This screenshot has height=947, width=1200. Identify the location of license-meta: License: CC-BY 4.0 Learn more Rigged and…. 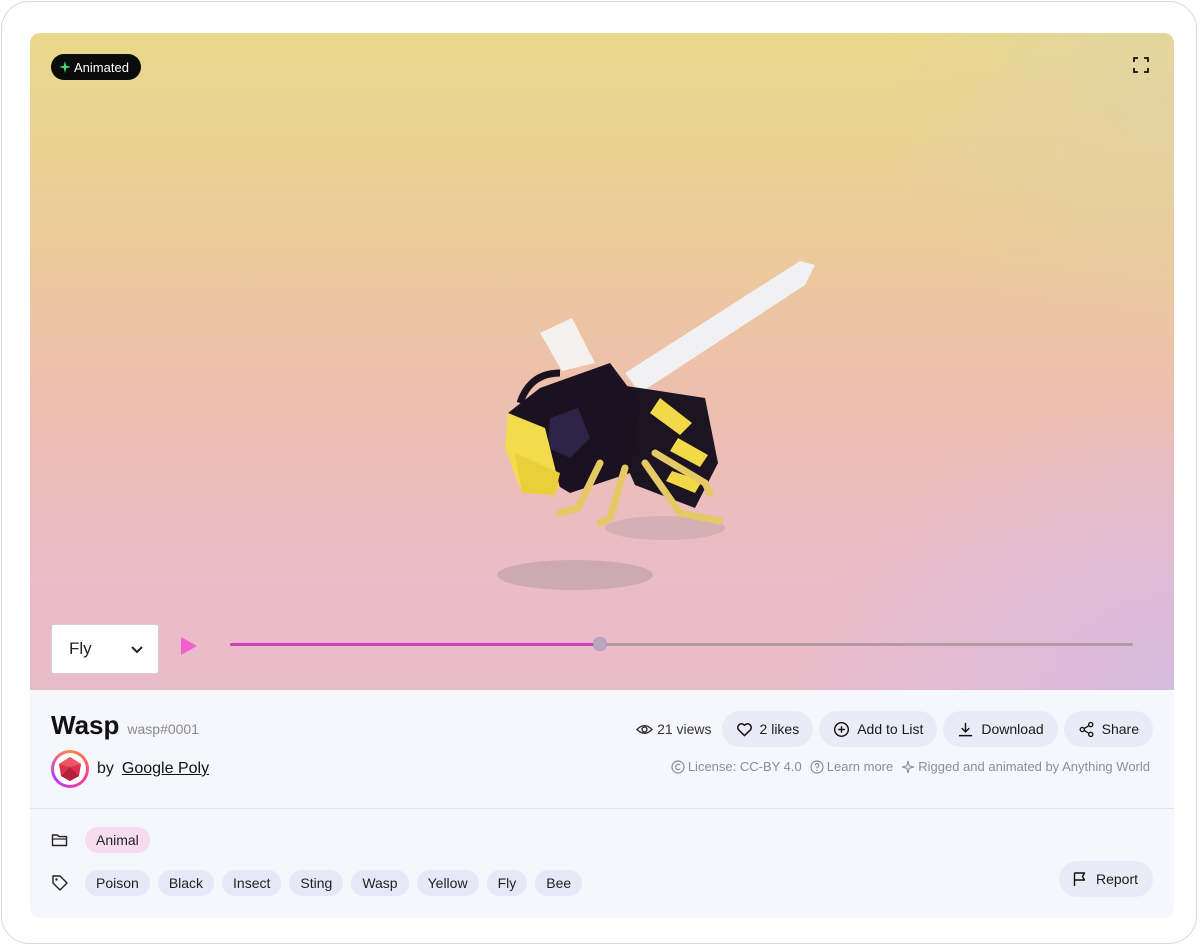
(910, 766).